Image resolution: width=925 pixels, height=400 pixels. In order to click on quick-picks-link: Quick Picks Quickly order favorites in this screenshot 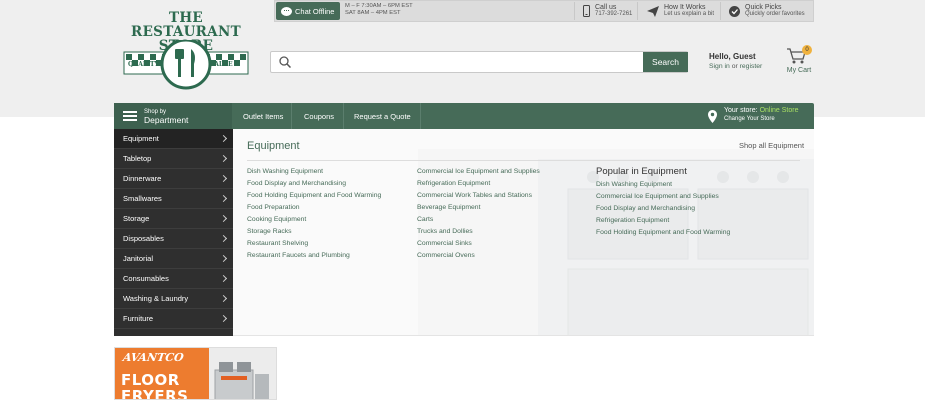, I will do `click(767, 11)`.